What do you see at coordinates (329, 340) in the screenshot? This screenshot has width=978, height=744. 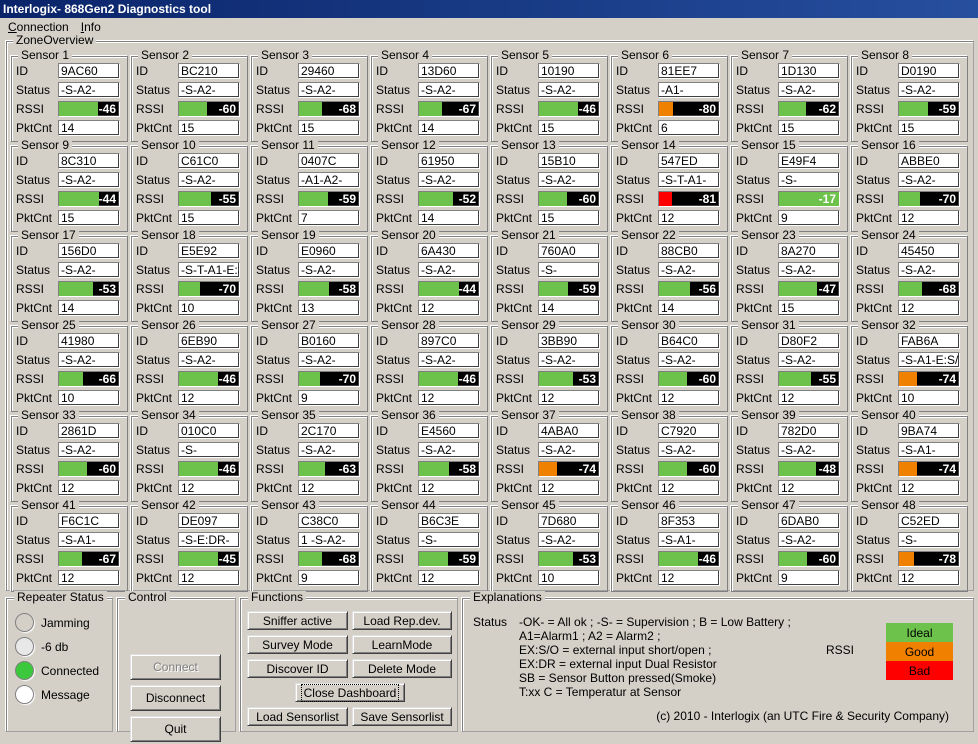 I see `sensor-id-value: B0160` at bounding box center [329, 340].